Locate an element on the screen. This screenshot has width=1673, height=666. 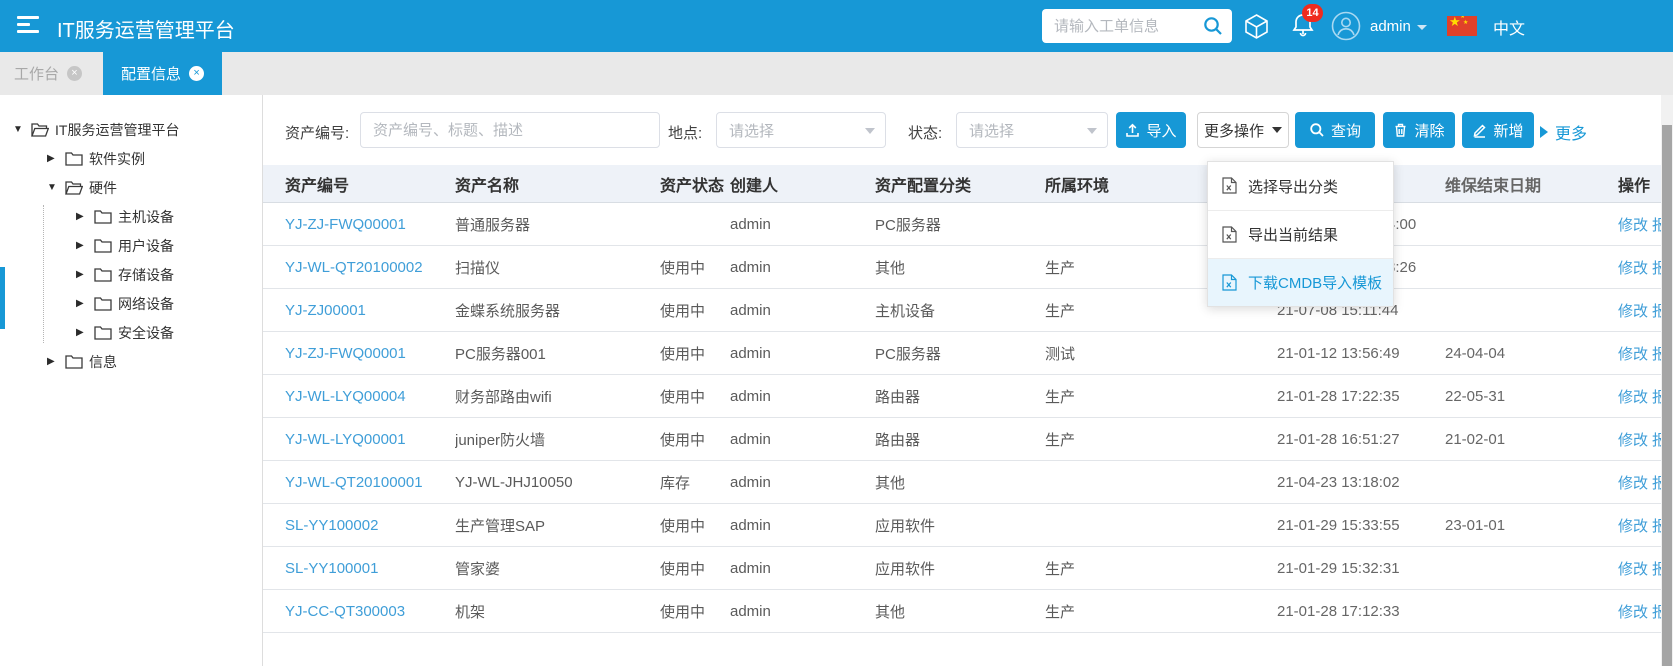
asset-no-link: YJ-ZJ00001 is located at coordinates (325, 310).